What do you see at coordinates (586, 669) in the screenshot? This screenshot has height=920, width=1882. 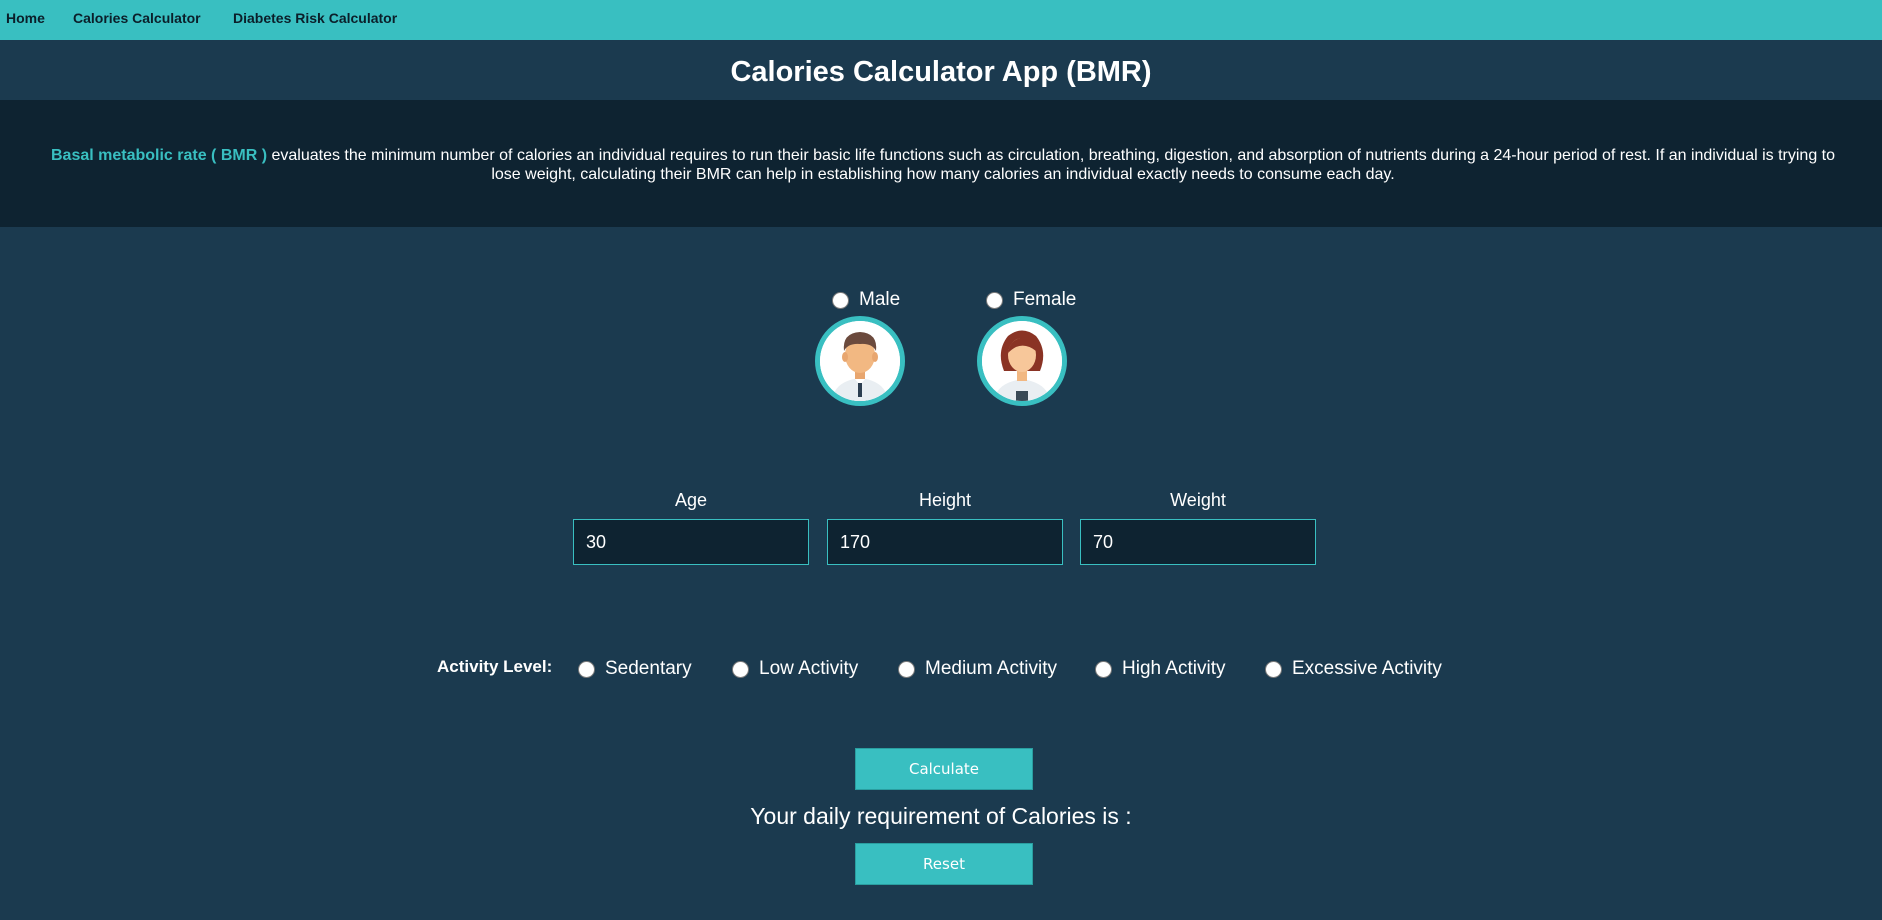 I see `sedentary-radio` at bounding box center [586, 669].